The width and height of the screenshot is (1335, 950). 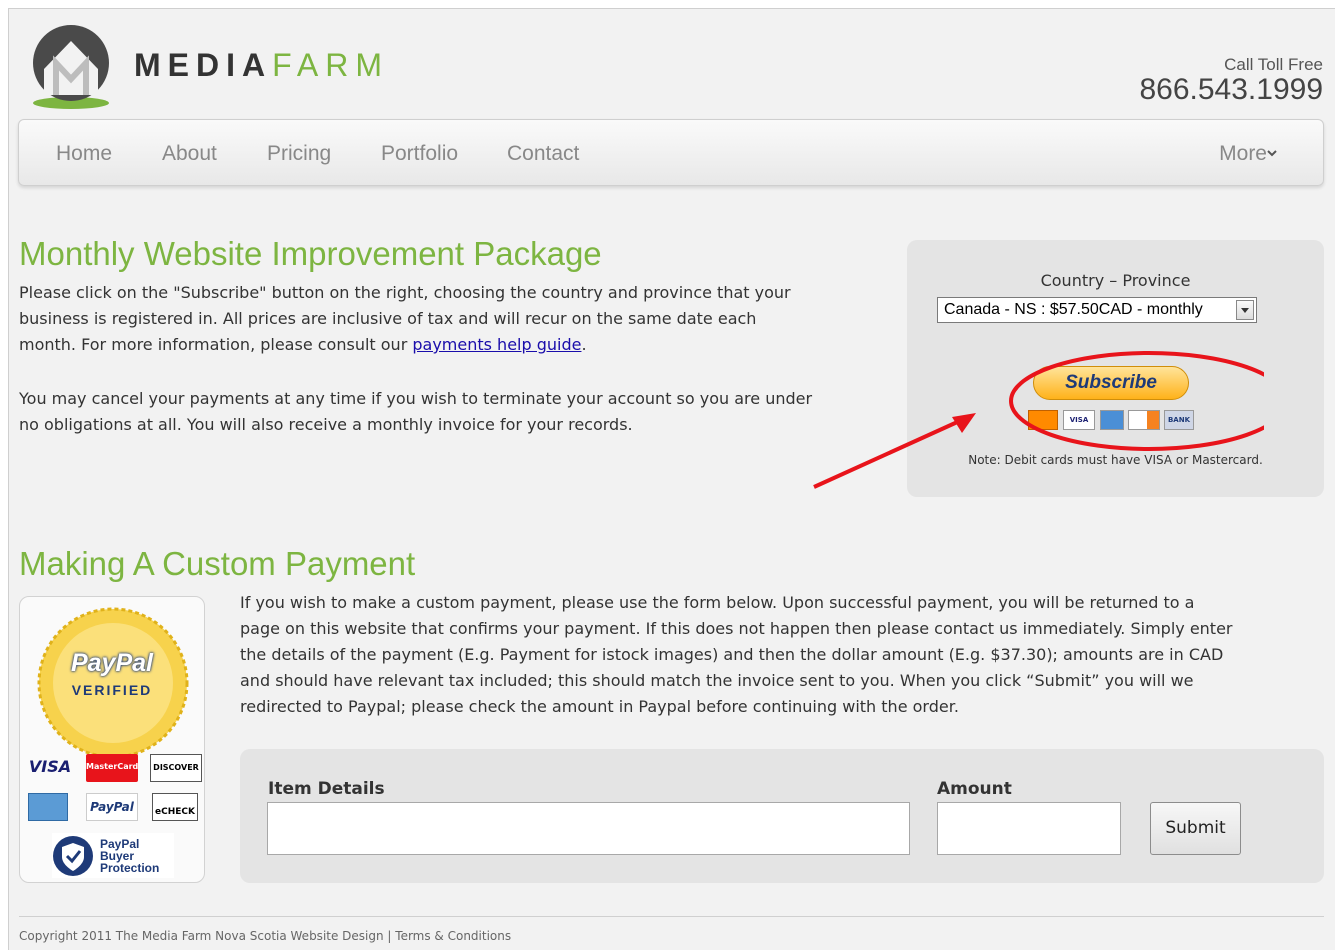 I want to click on paypal-seal-text: PayPal, so click(x=111, y=663).